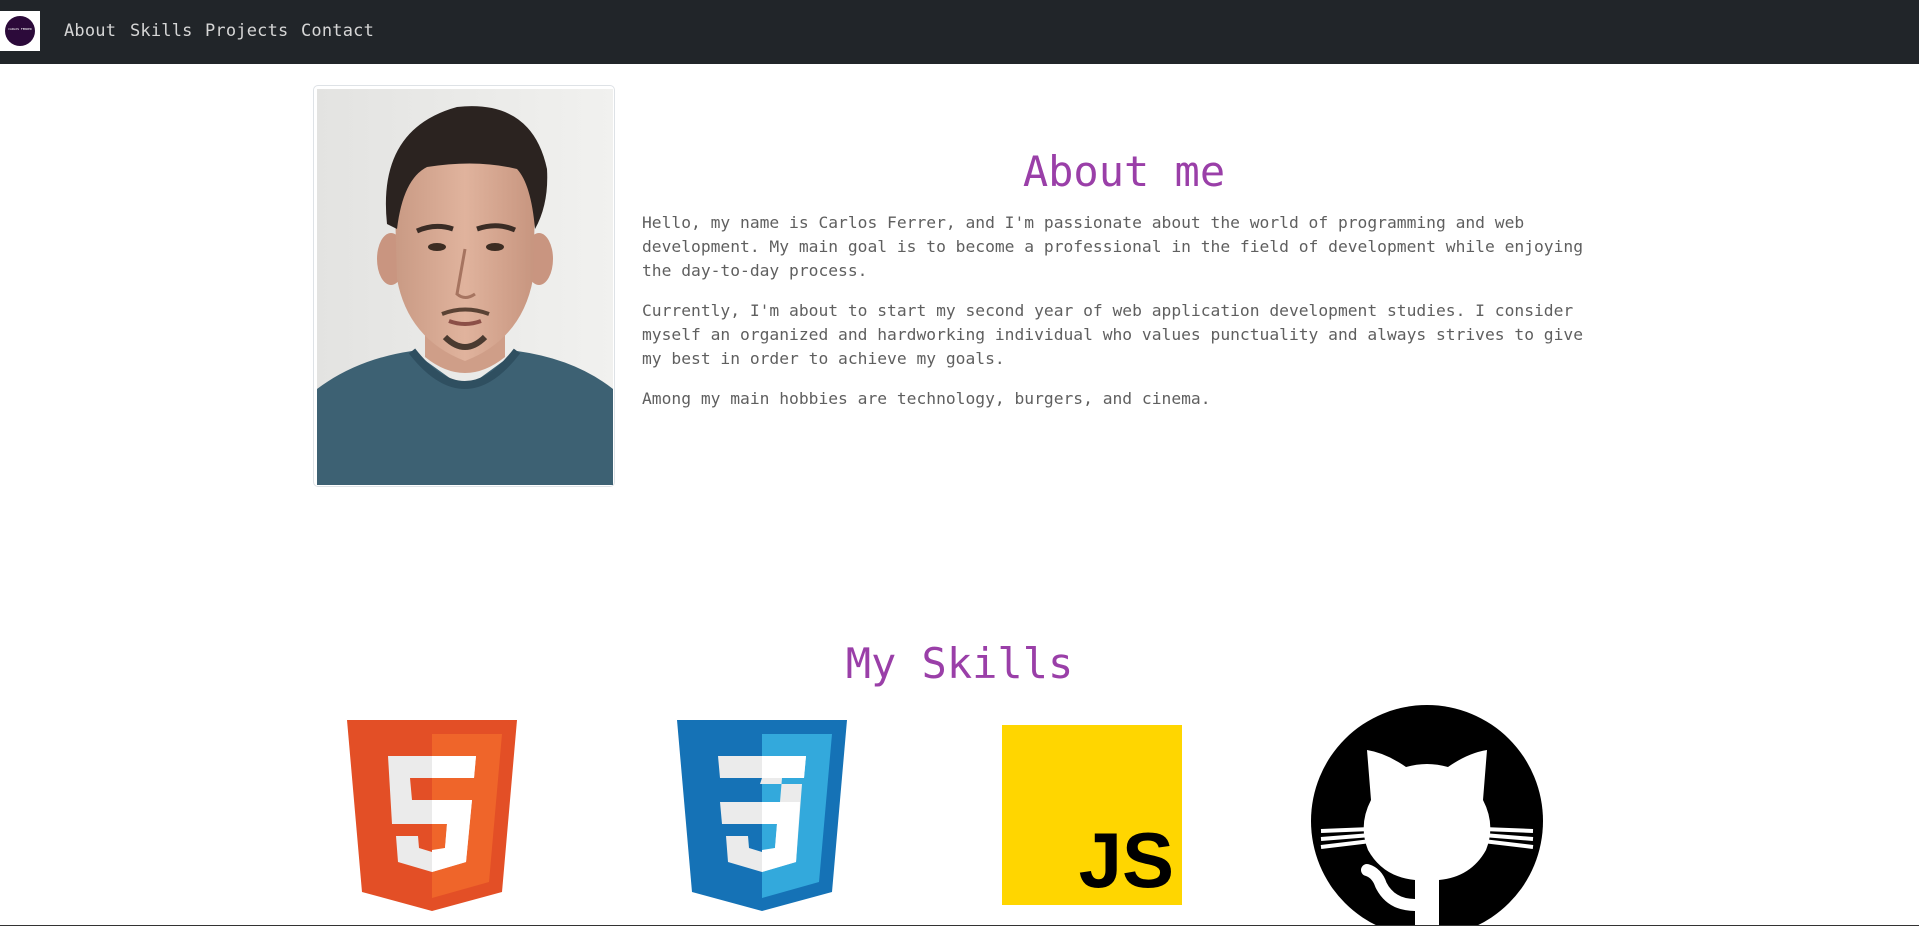  I want to click on nav-link-about: About, so click(90, 31).